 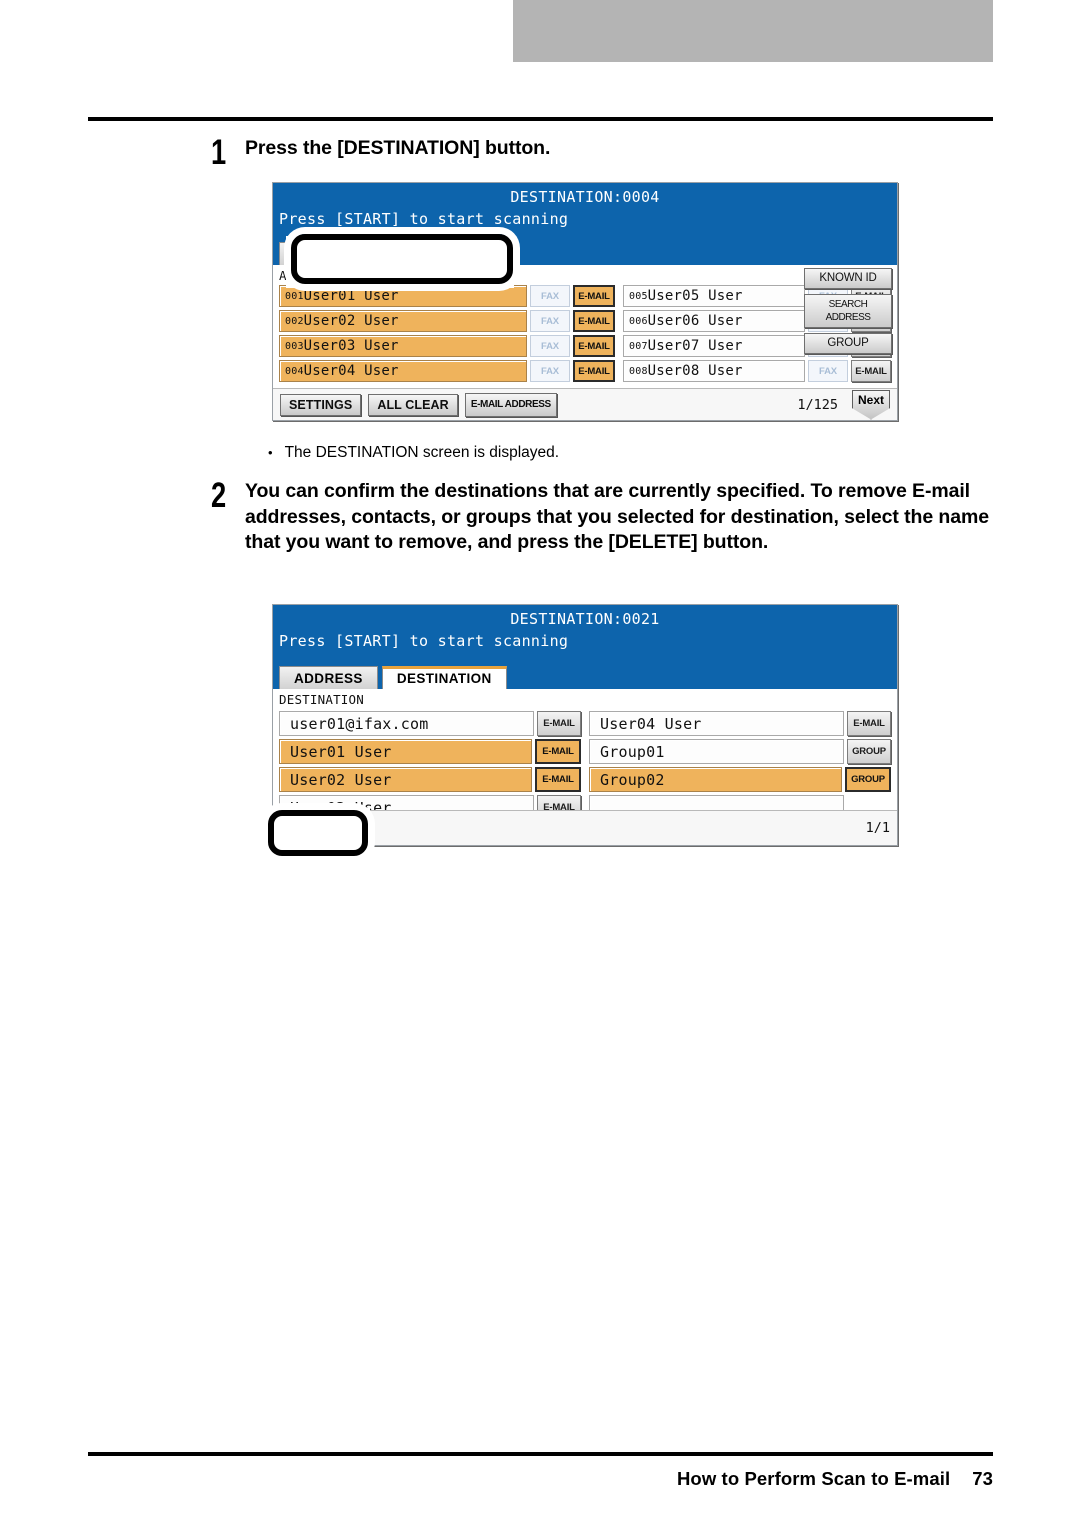 I want to click on address-row-name: 008 User08 User, so click(x=714, y=371).